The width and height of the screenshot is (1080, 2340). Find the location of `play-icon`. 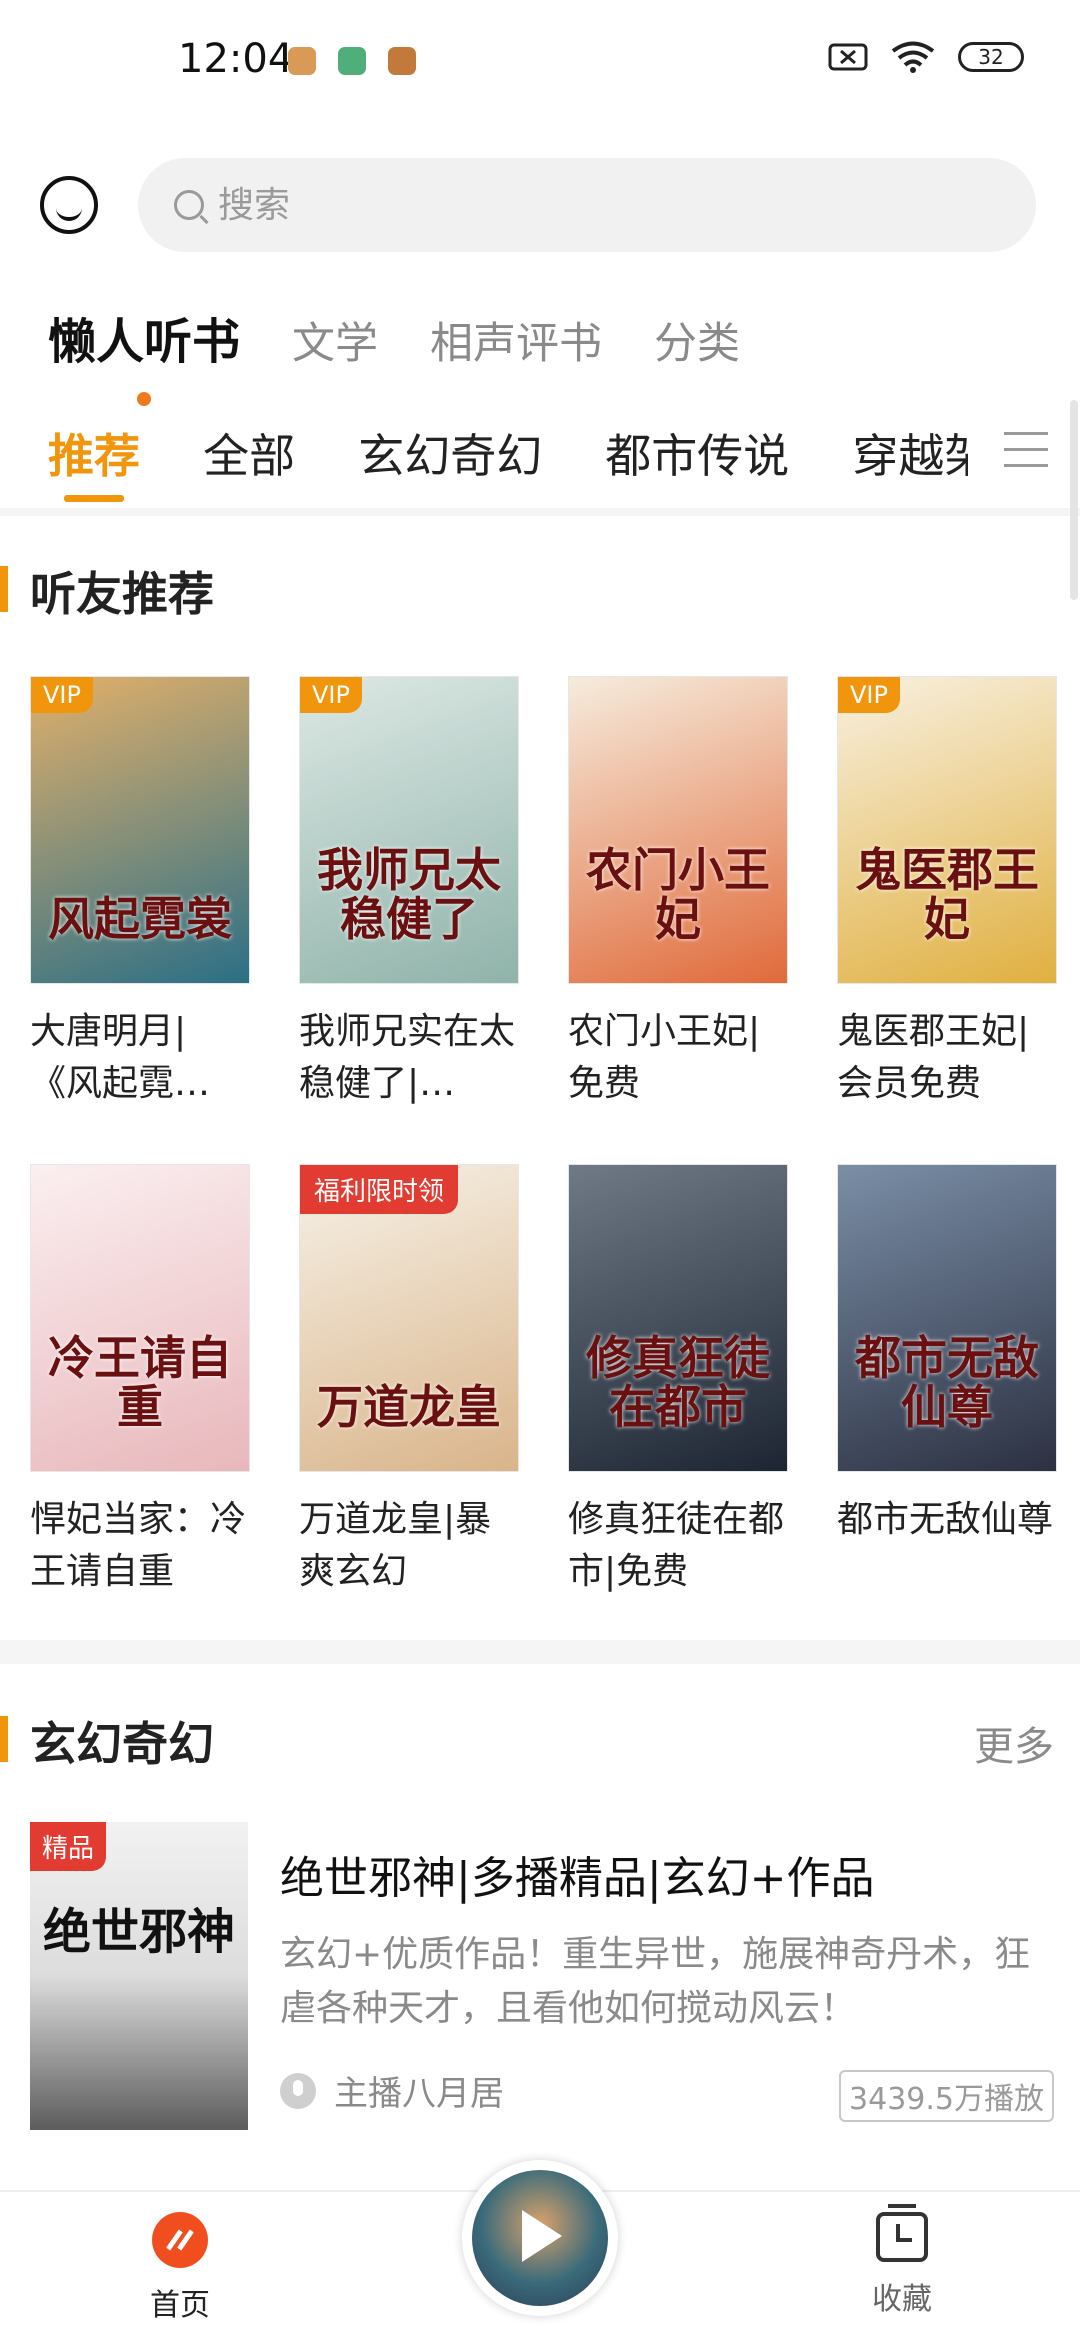

play-icon is located at coordinates (542, 2236).